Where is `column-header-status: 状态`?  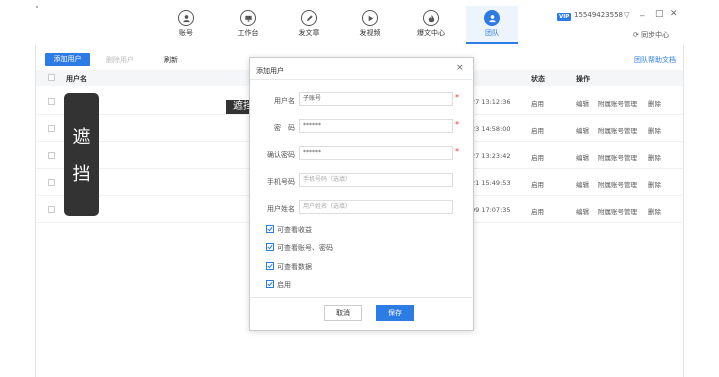 column-header-status: 状态 is located at coordinates (538, 79).